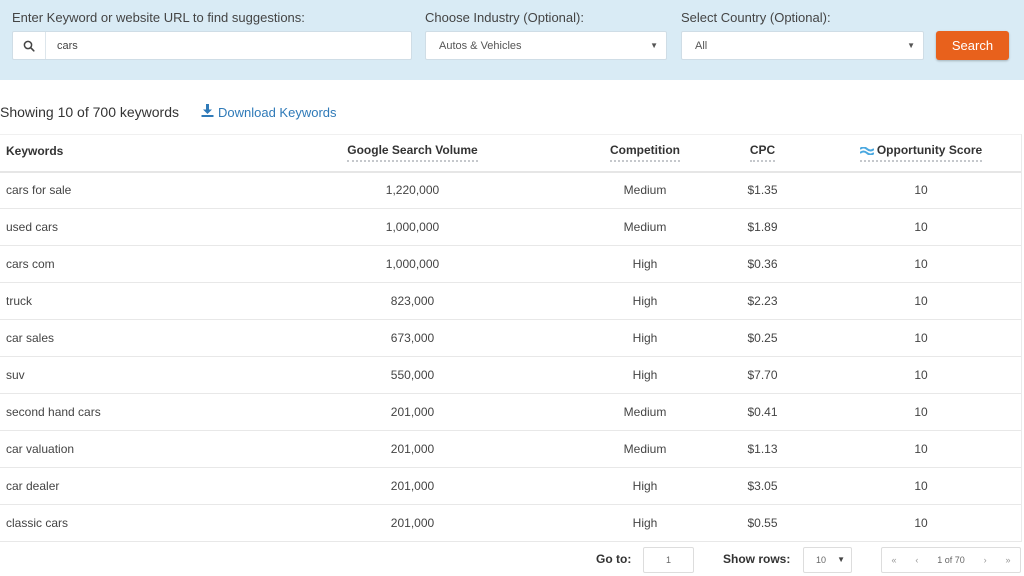  I want to click on column-header-keywords: Keywords, so click(120, 153).